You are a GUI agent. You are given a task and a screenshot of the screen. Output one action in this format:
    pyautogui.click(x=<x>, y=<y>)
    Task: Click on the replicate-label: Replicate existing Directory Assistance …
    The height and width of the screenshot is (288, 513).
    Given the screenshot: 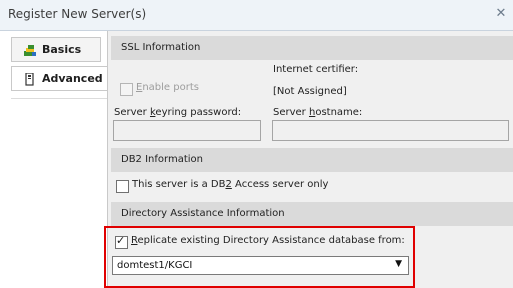 What is the action you would take?
    pyautogui.click(x=268, y=240)
    